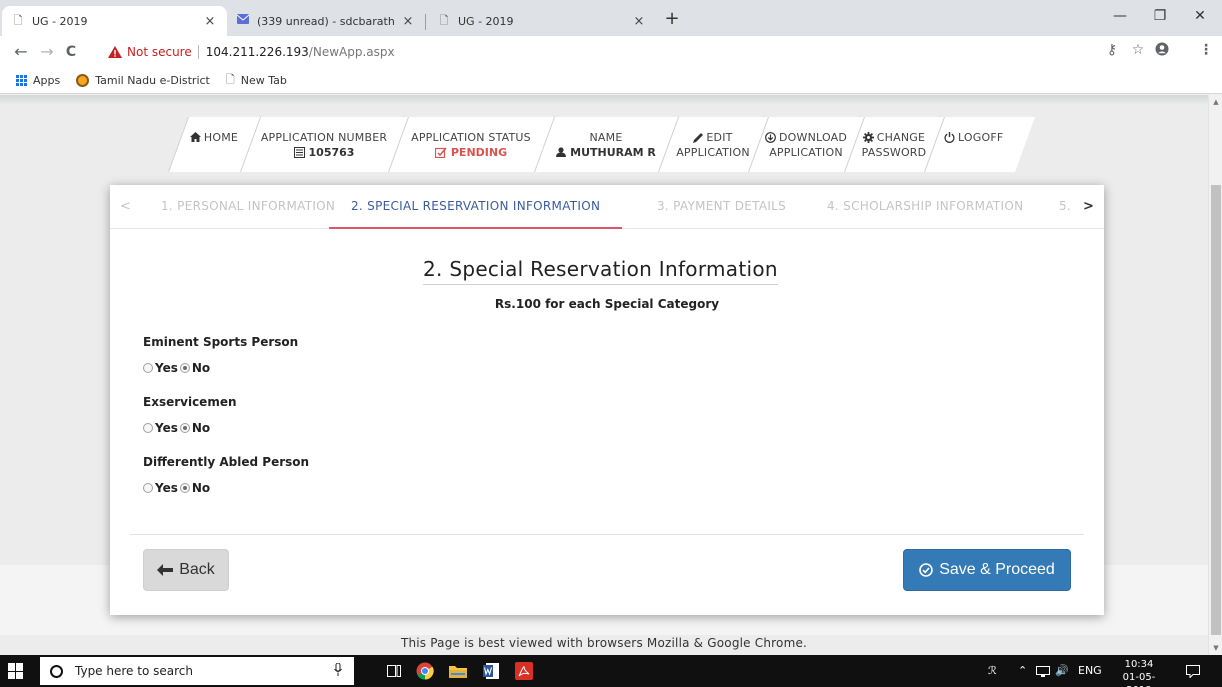  I want to click on browser-tab-ug-2019-second: 🗋 UG - 2019 ×, so click(542, 21).